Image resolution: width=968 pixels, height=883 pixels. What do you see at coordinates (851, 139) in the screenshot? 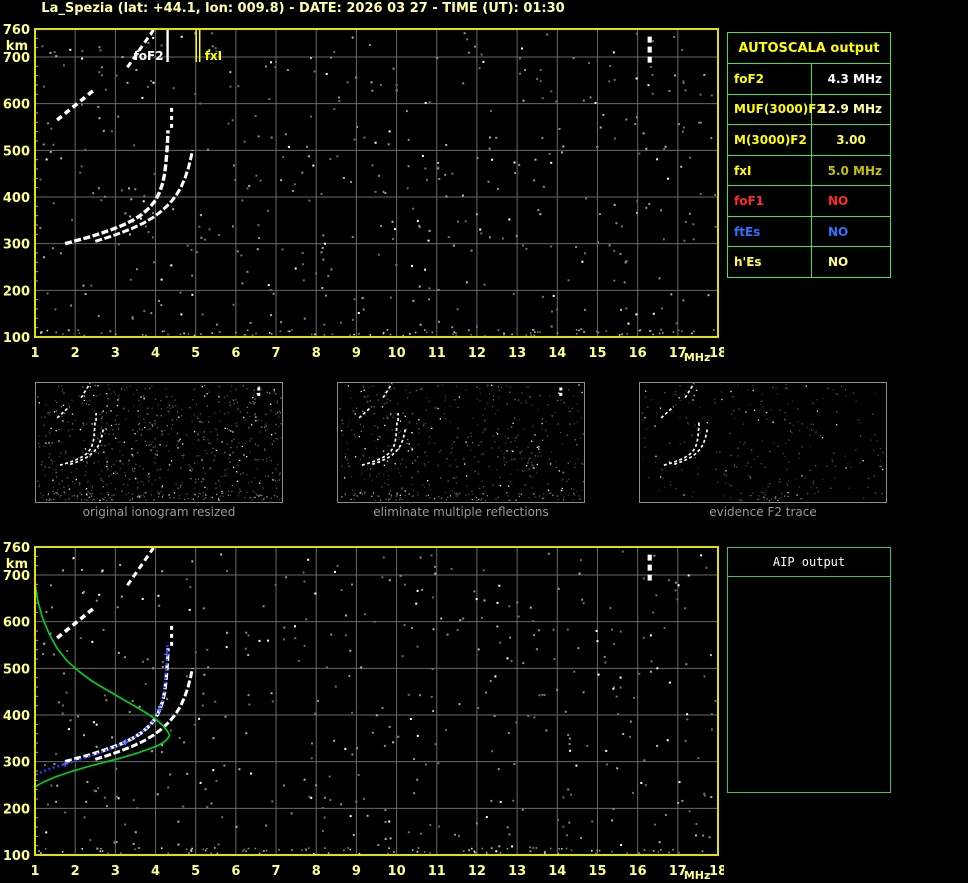
I see `autoscala-param-value: 3.00` at bounding box center [851, 139].